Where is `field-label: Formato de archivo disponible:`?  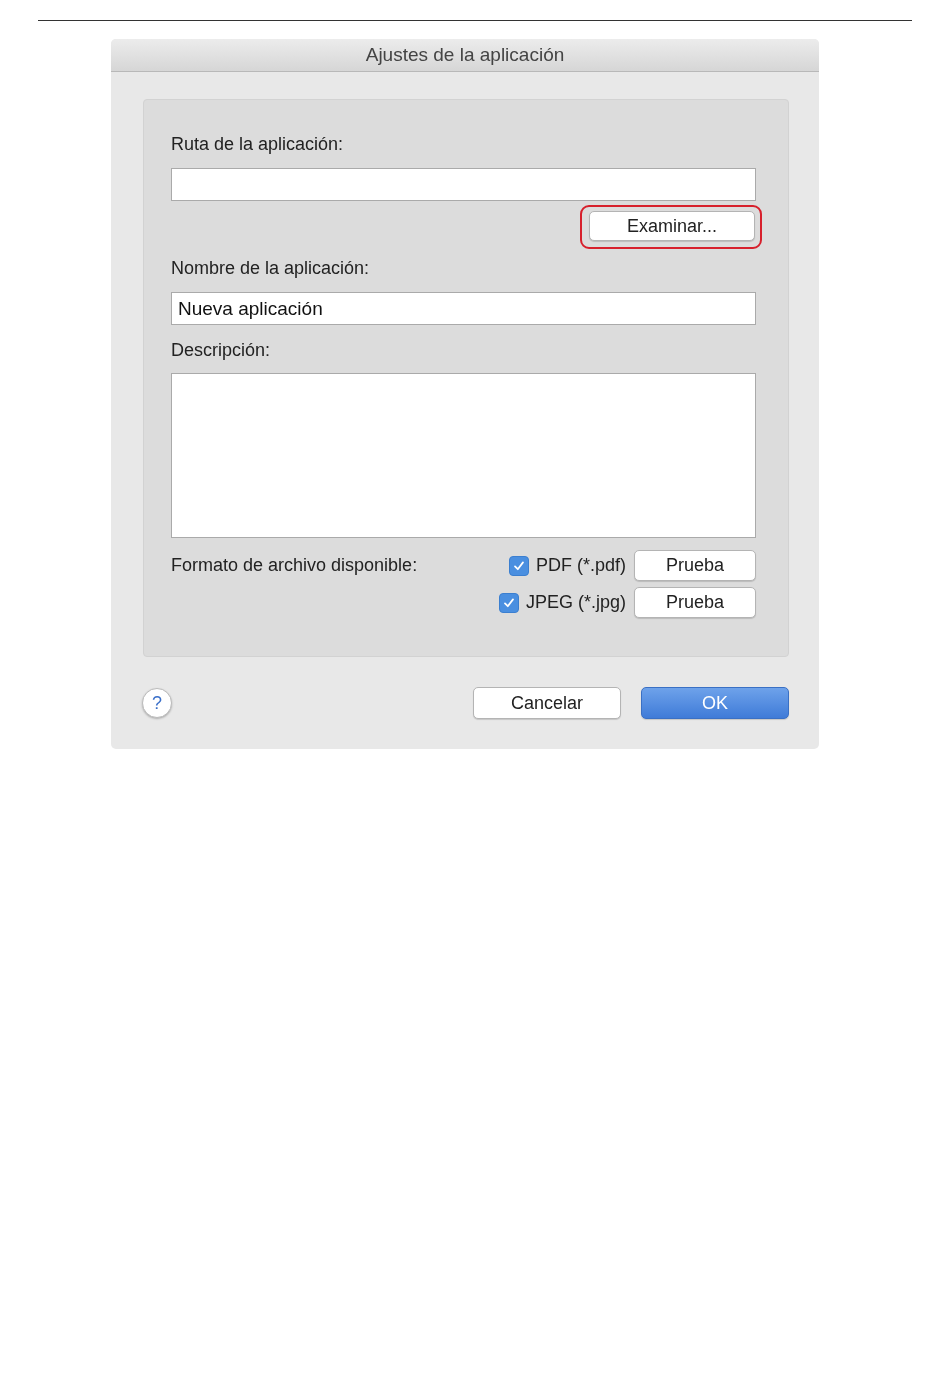
field-label: Formato de archivo disponible: is located at coordinates (294, 566).